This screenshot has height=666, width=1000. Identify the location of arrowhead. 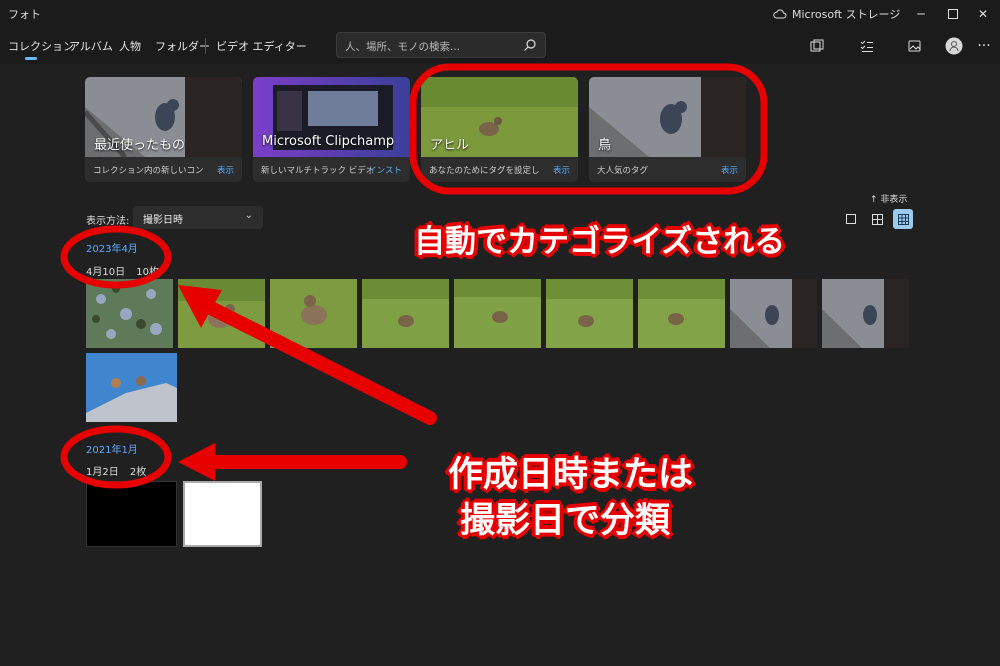
(196, 462).